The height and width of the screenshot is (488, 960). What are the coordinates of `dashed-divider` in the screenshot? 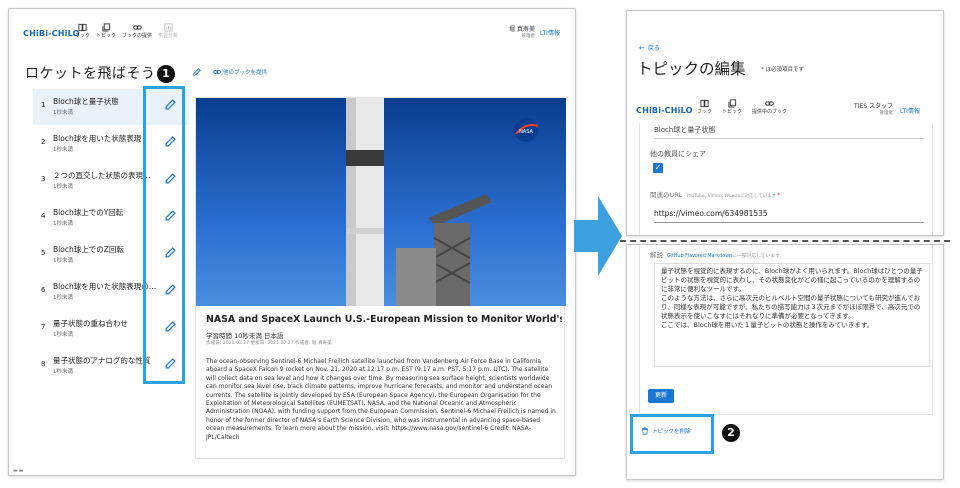 It's located at (785, 241).